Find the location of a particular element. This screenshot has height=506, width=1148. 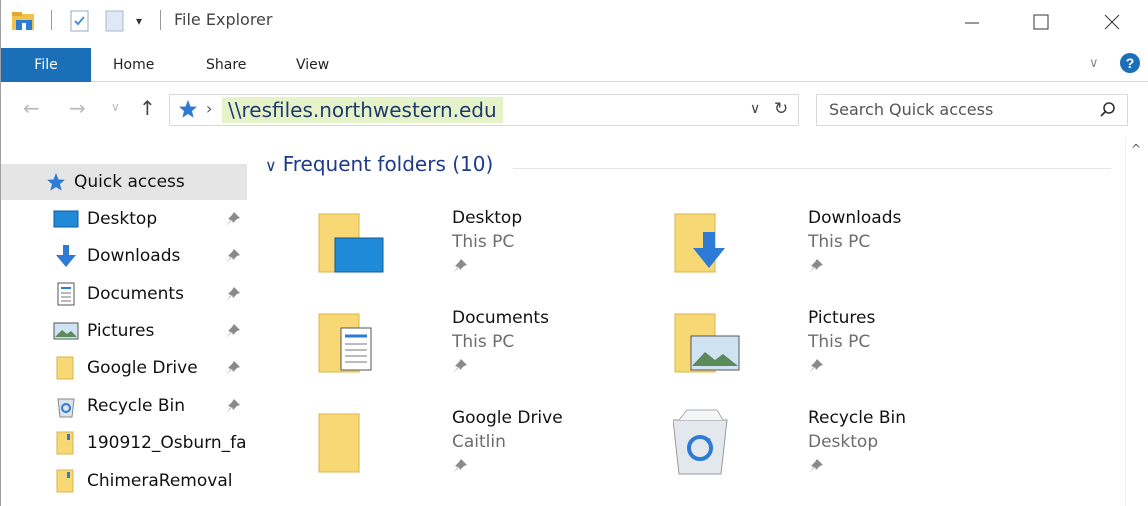

quick-access-star-icon is located at coordinates (188, 111).